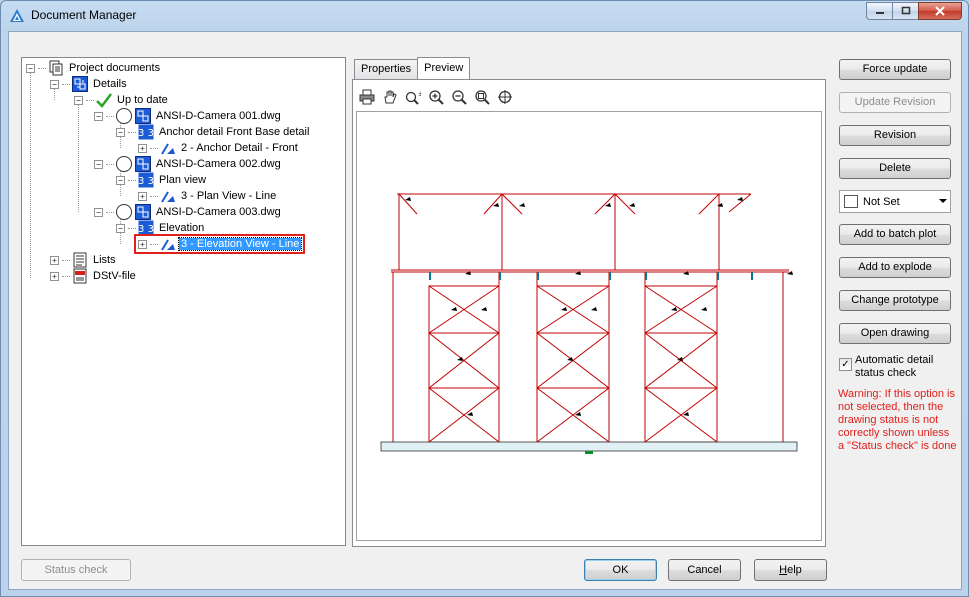 The width and height of the screenshot is (969, 597). I want to click on list-icon, so click(80, 260).